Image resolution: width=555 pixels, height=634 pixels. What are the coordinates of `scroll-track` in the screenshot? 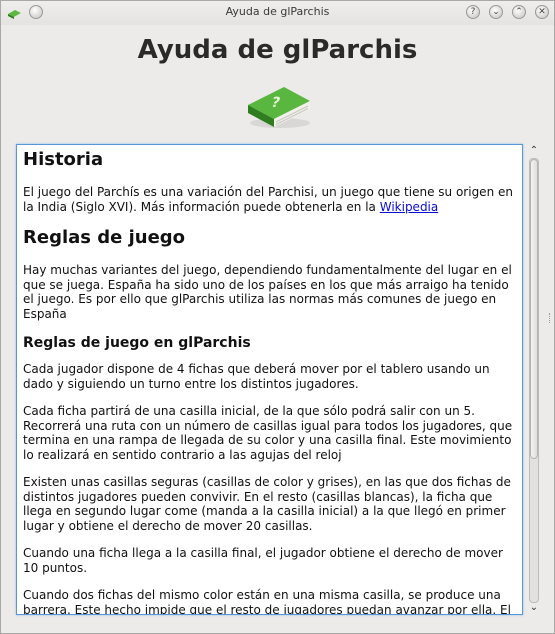 It's located at (534, 380).